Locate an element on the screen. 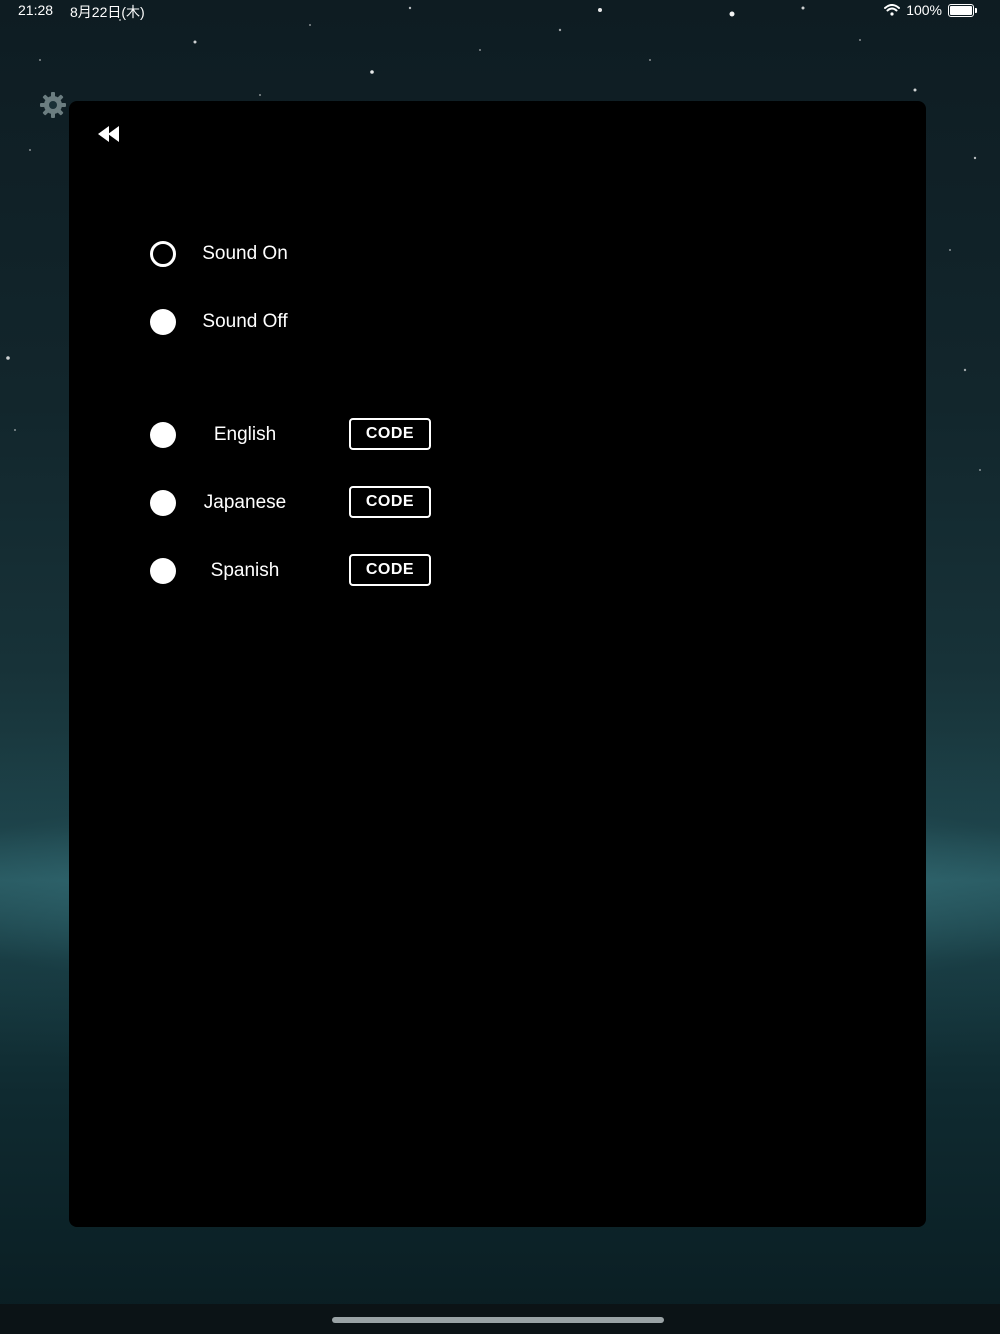  wifi-icon is located at coordinates (892, 10).